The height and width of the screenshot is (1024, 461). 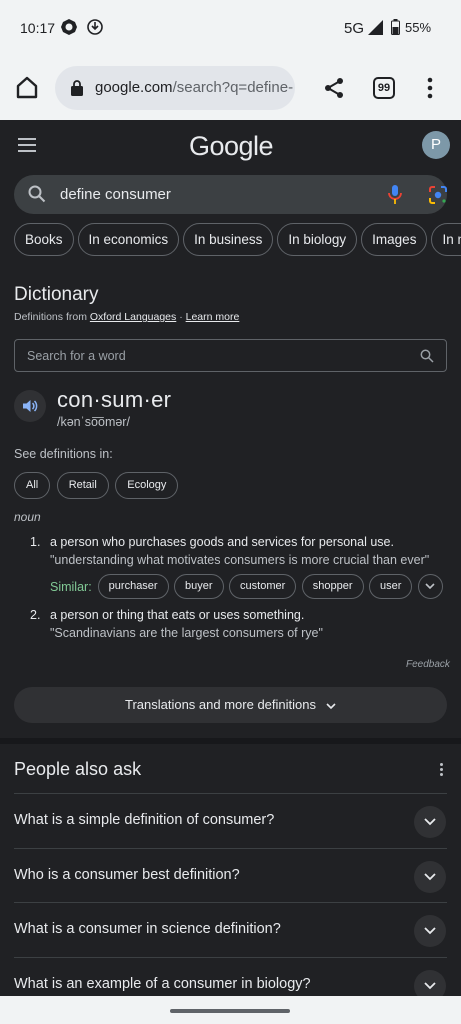 What do you see at coordinates (133, 586) in the screenshot?
I see `similar-chip: purchaser` at bounding box center [133, 586].